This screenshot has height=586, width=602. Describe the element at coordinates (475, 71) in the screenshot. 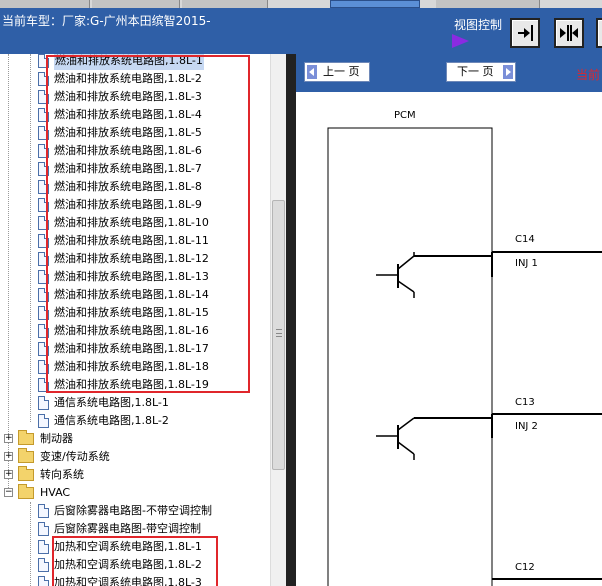

I see `next-page-label: 下一 页` at that location.